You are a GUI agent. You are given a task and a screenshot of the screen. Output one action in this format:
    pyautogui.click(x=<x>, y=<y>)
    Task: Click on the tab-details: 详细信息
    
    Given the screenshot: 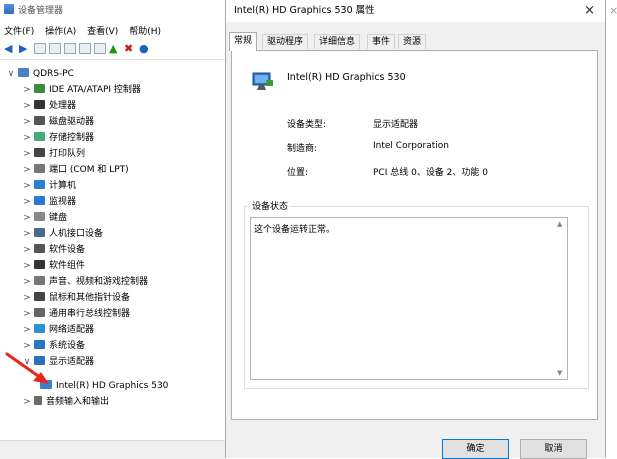 What is the action you would take?
    pyautogui.click(x=337, y=41)
    